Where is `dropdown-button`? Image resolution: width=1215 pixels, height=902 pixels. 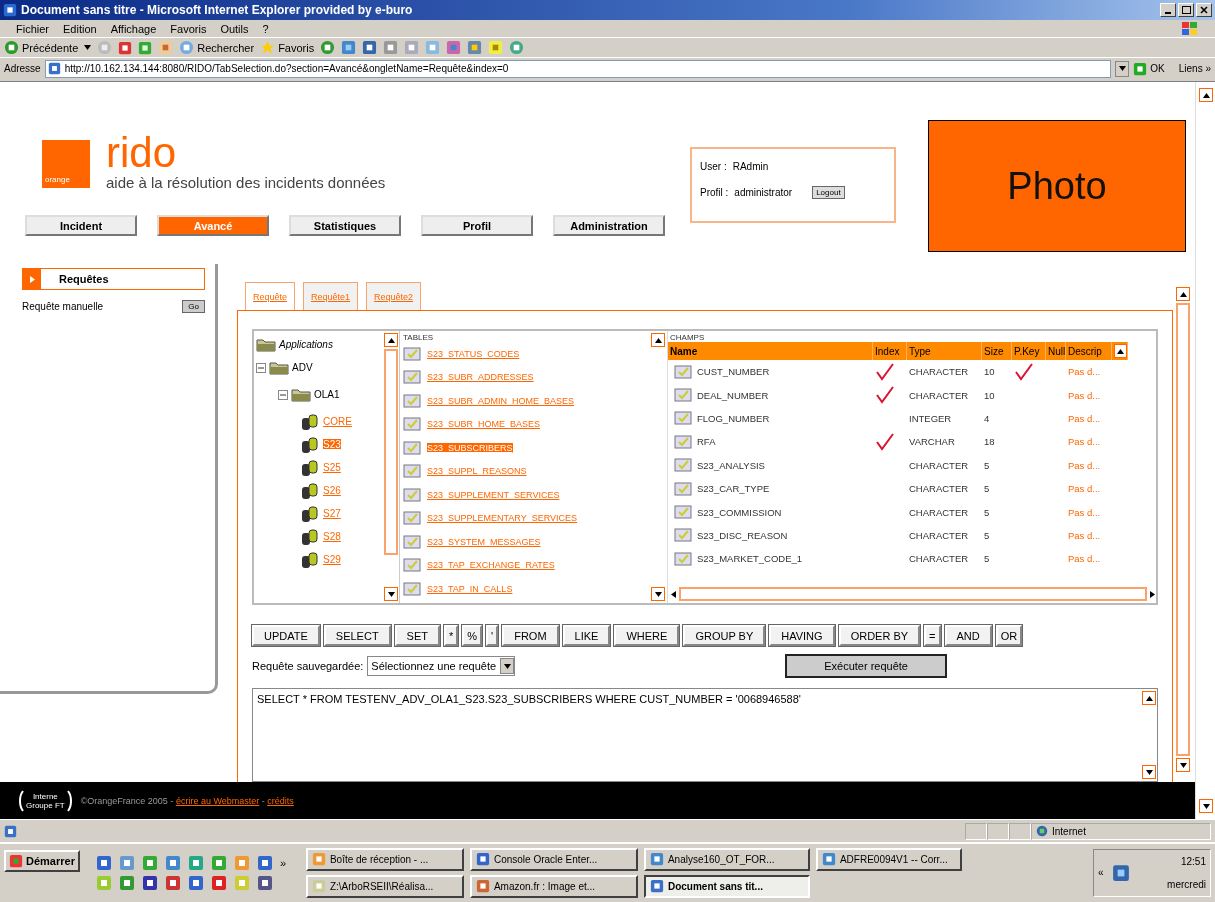 dropdown-button is located at coordinates (1122, 68).